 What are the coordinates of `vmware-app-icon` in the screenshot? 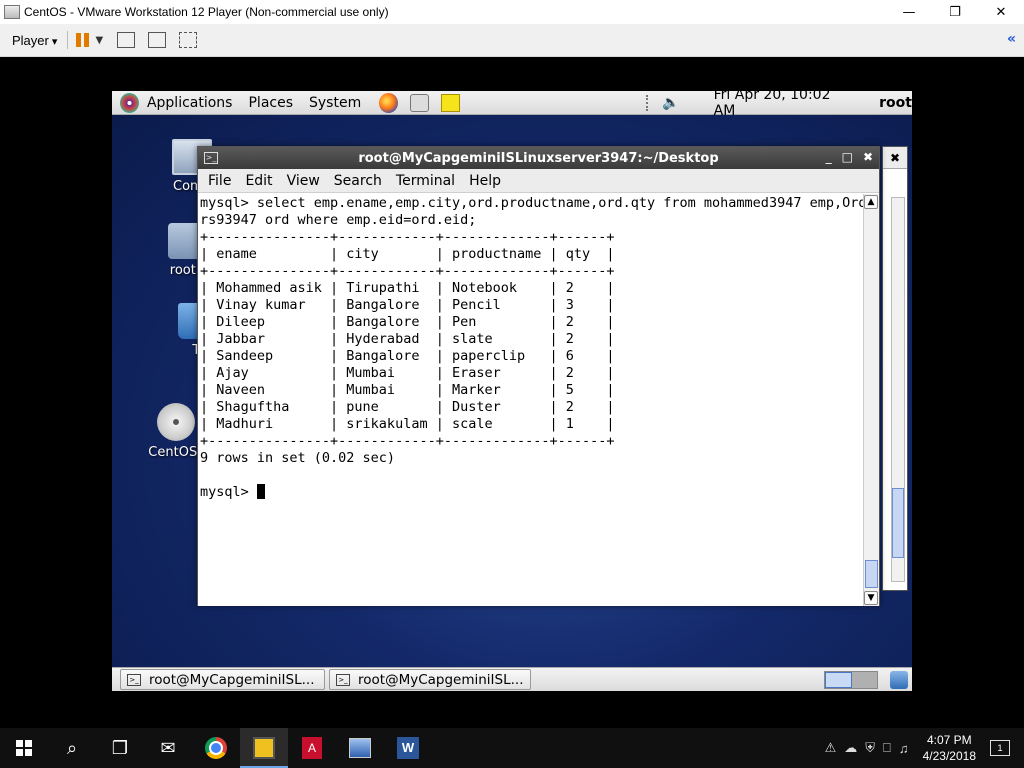 It's located at (12, 12).